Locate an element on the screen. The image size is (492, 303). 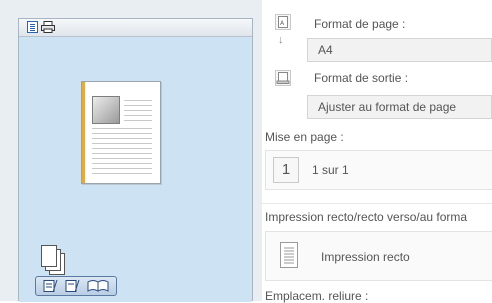
preview-toolbar is located at coordinates (135, 28).